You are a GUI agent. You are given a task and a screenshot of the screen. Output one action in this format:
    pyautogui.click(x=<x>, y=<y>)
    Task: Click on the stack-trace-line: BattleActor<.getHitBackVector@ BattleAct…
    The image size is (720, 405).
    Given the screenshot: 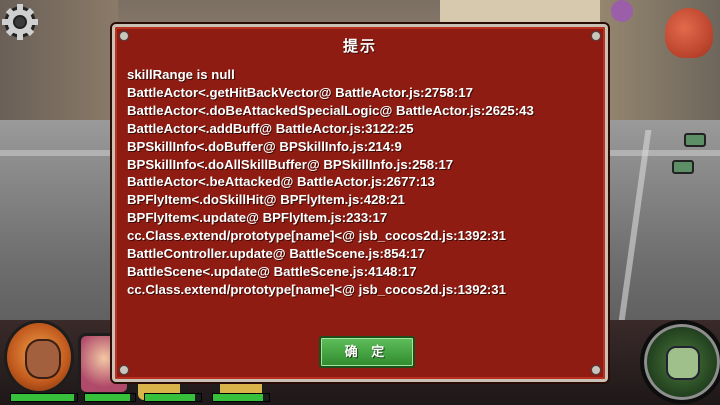 What is the action you would take?
    pyautogui.click(x=300, y=92)
    